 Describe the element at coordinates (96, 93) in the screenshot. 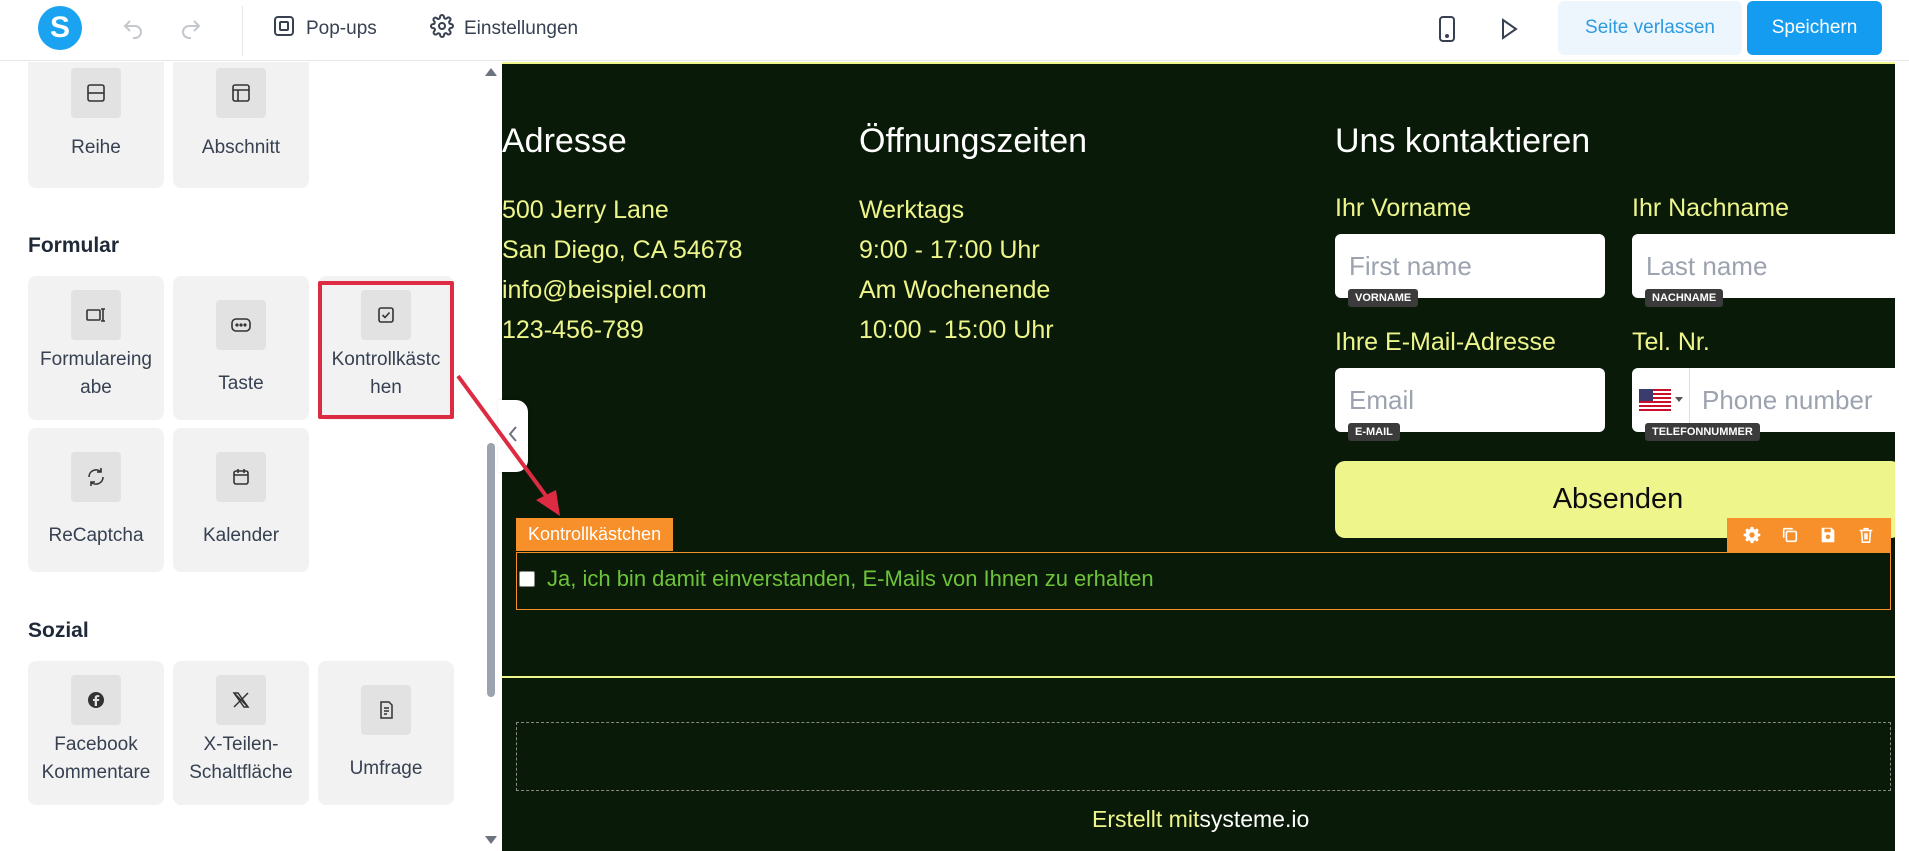

I see `row-icon` at that location.